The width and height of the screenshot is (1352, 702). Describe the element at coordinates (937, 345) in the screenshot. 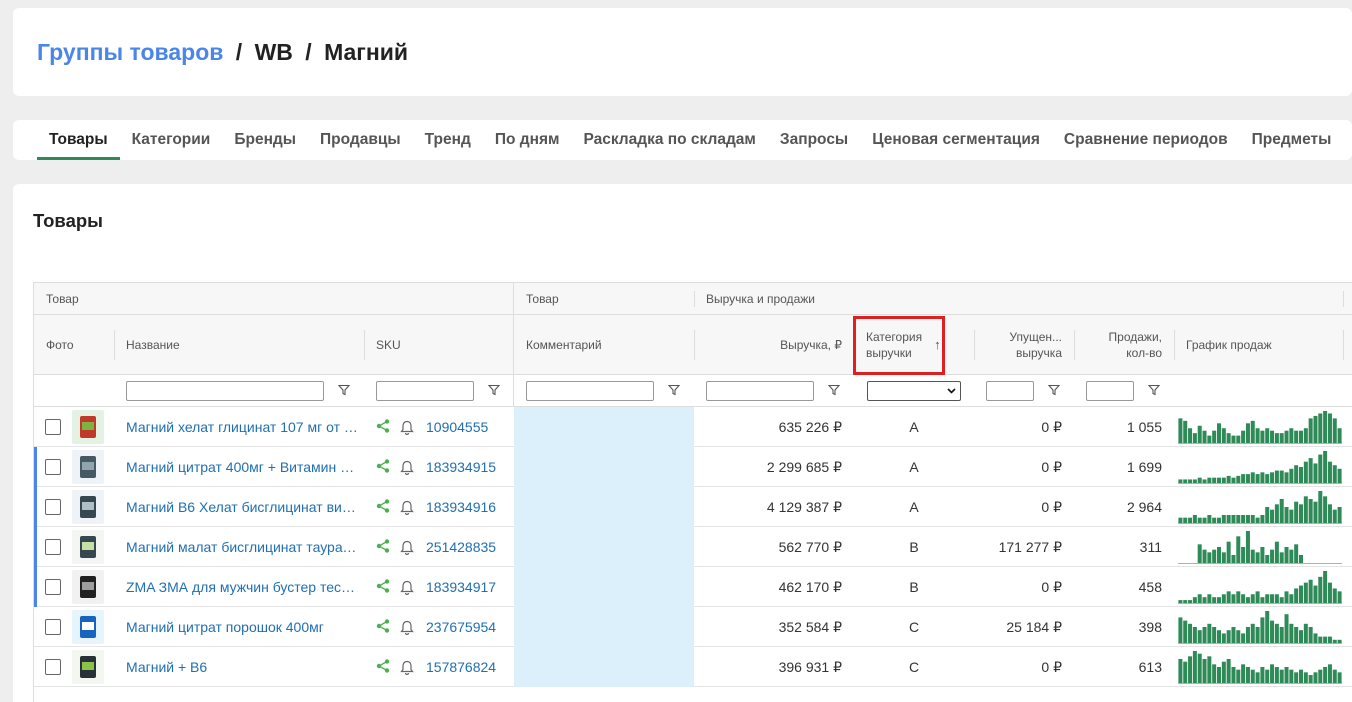

I see `sort-asc-icon: ↑` at that location.